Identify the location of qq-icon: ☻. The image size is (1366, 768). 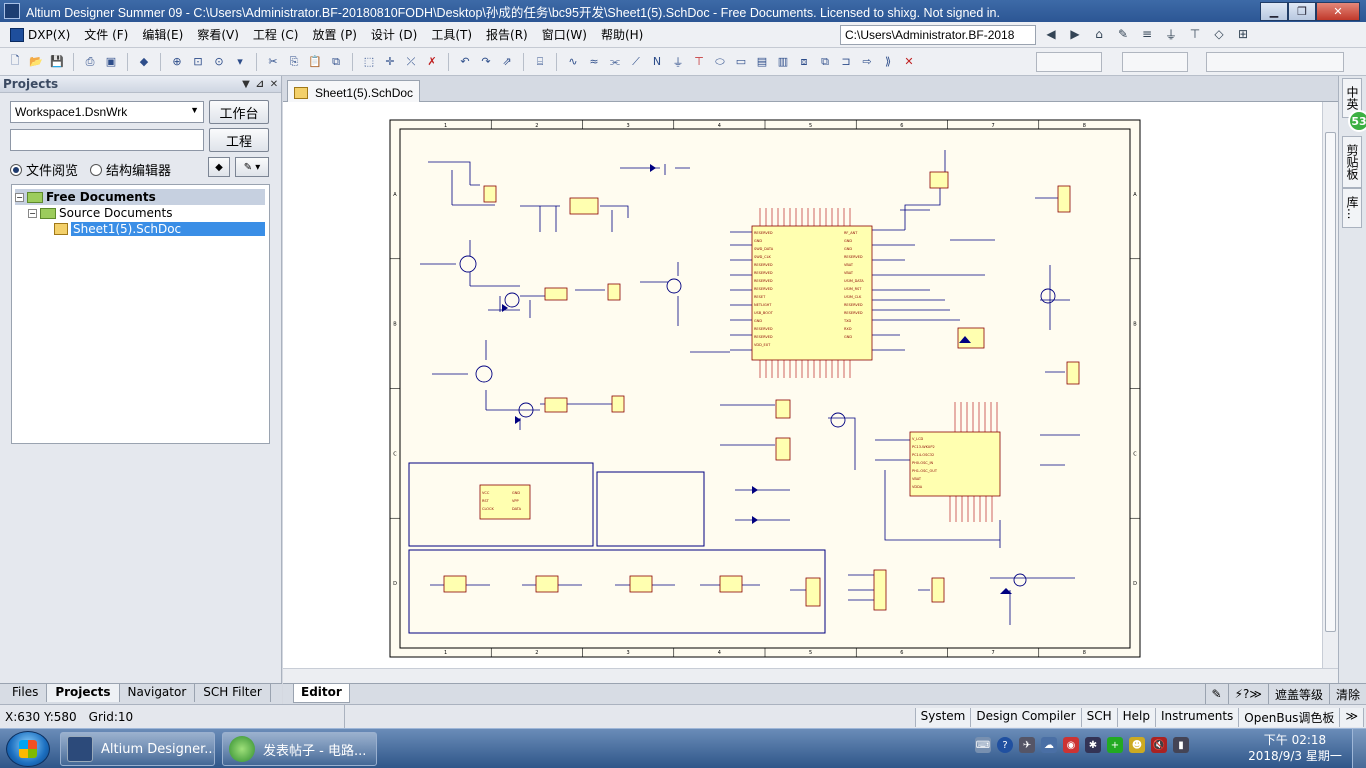
(1137, 745).